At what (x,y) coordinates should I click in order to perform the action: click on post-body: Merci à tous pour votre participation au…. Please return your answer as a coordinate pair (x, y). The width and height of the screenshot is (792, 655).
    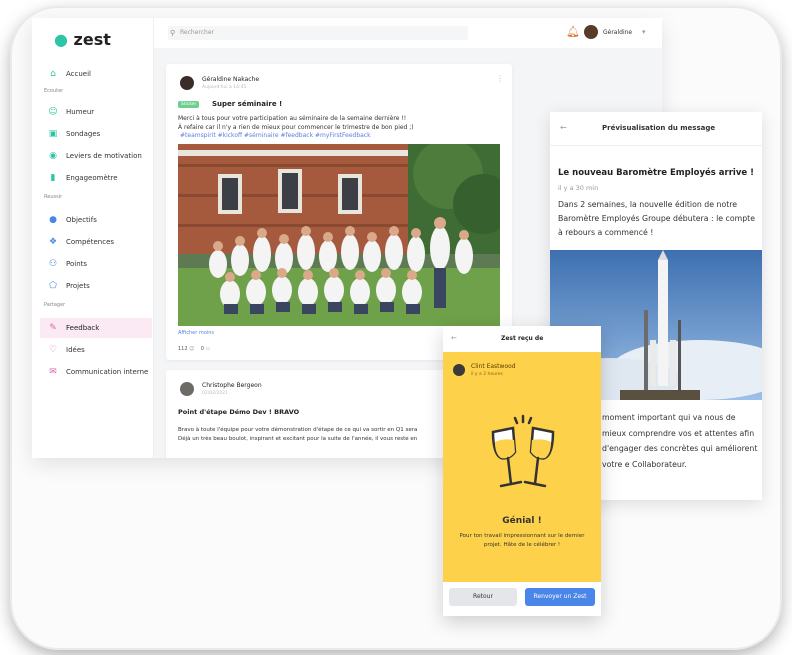
    Looking at the image, I should click on (340, 123).